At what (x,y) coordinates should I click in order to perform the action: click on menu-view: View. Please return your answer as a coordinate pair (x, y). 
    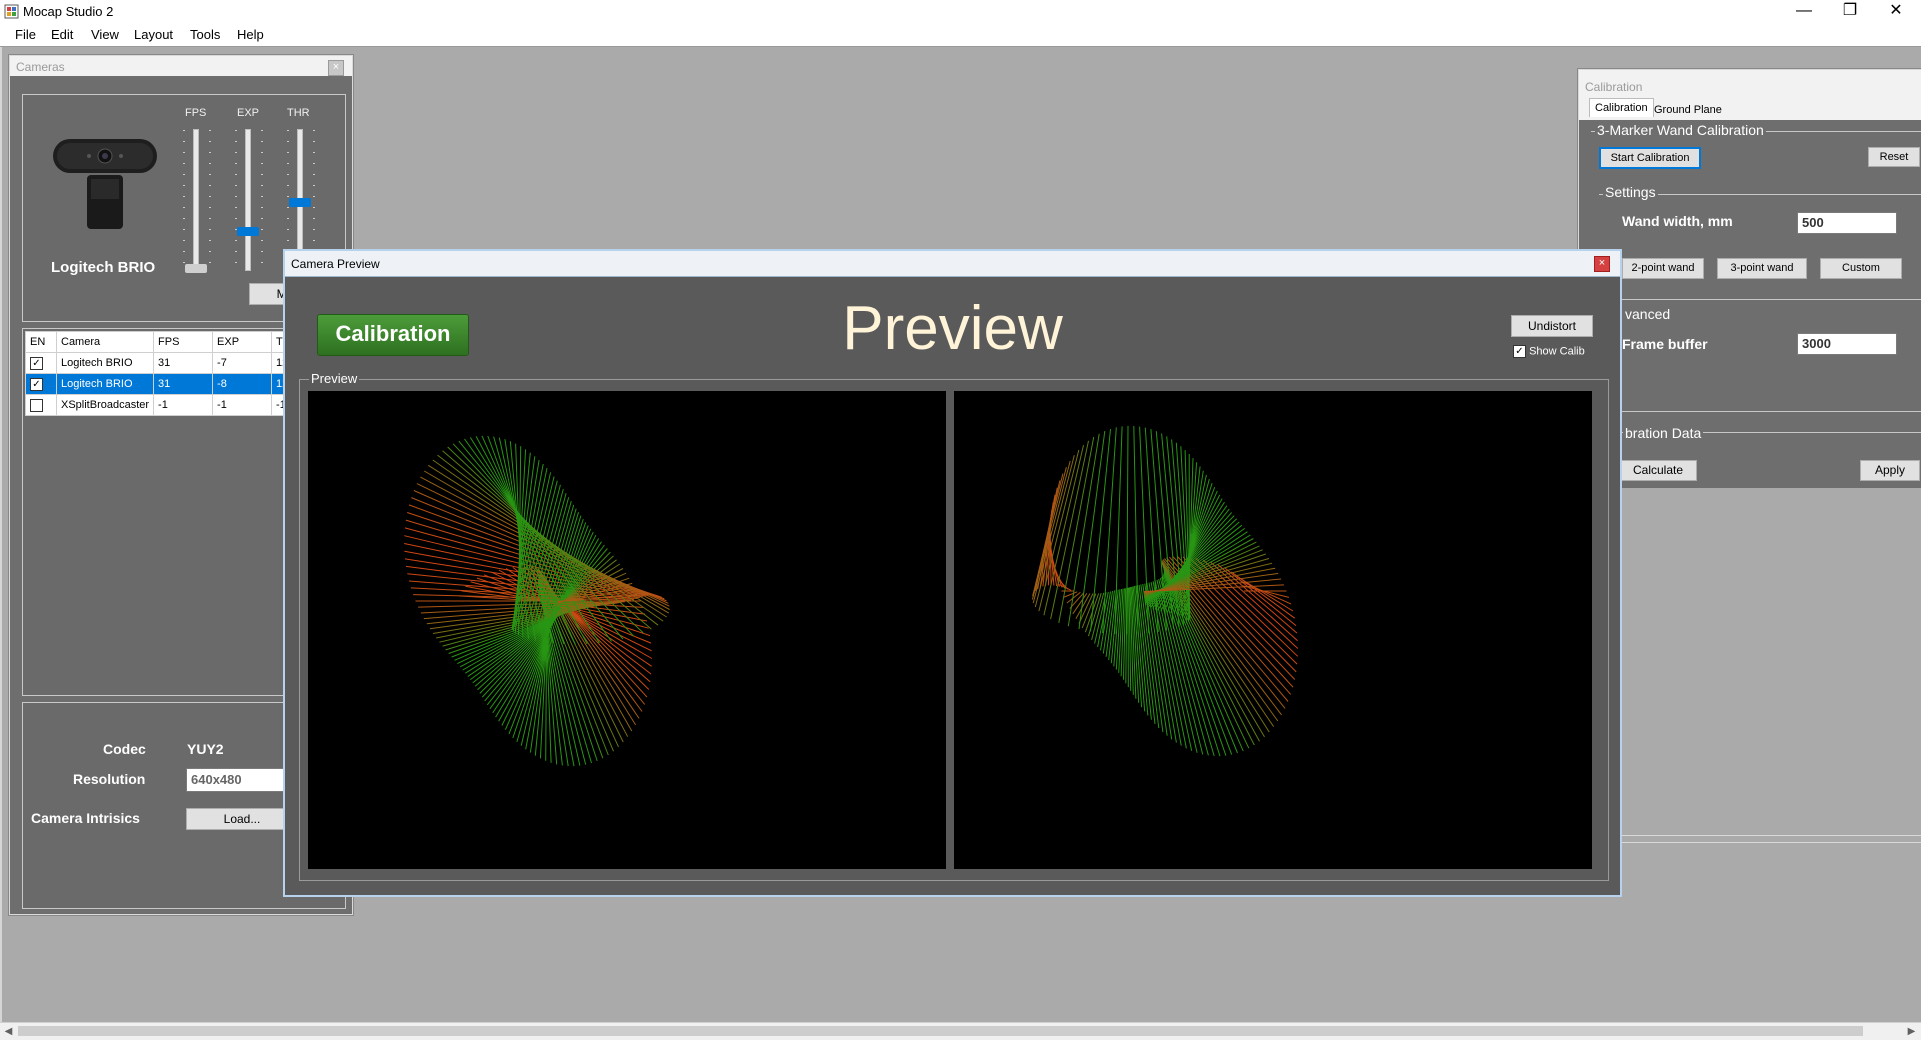
    Looking at the image, I should click on (105, 34).